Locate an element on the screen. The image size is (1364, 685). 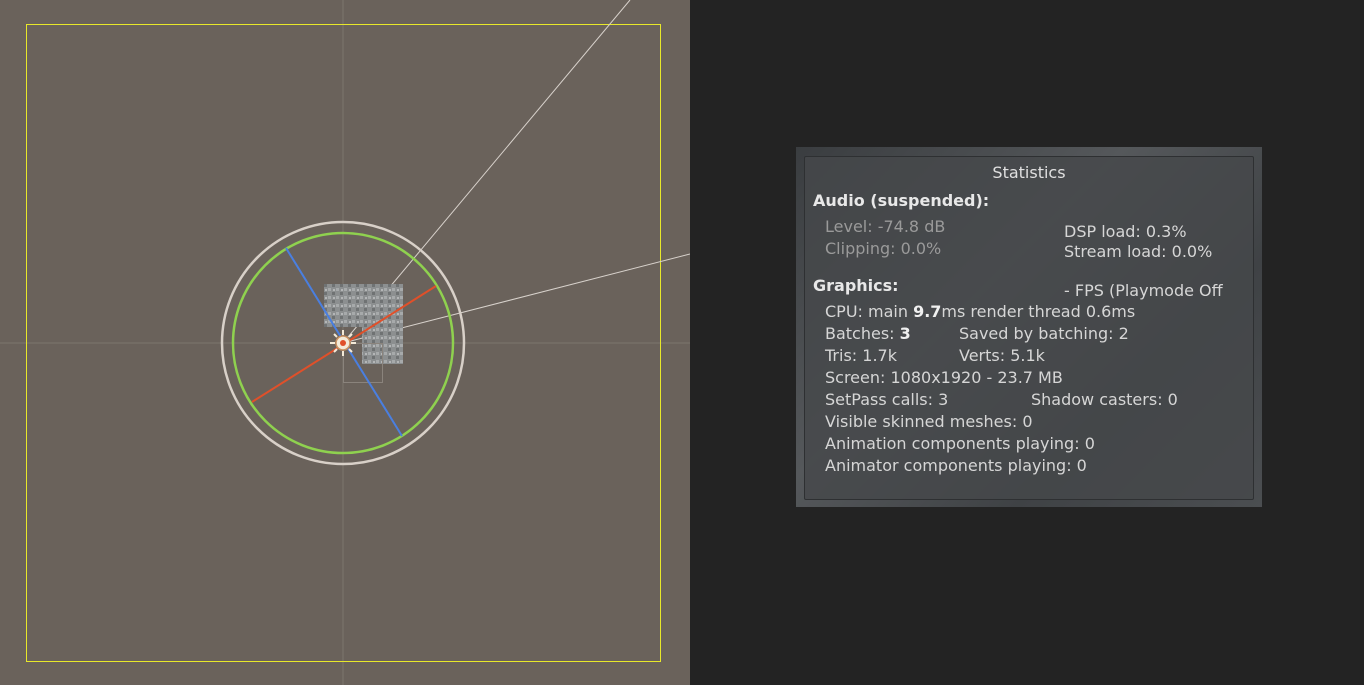
cpu-main-value: 9.7 is located at coordinates (927, 311).